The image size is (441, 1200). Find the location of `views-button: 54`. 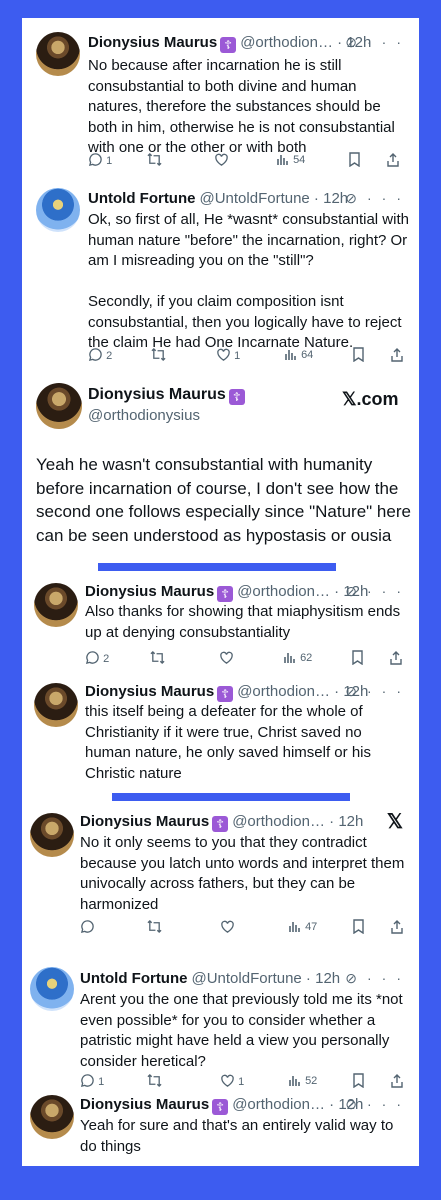

views-button: 54 is located at coordinates (290, 159).